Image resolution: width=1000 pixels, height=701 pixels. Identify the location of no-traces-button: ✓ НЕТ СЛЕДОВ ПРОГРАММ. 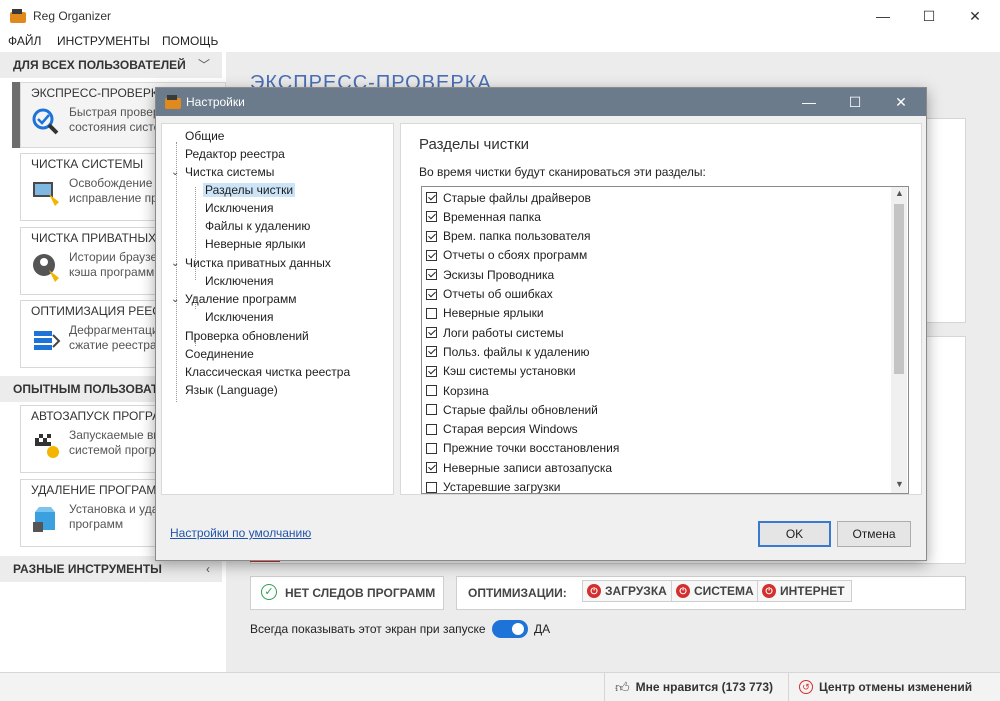
(347, 593).